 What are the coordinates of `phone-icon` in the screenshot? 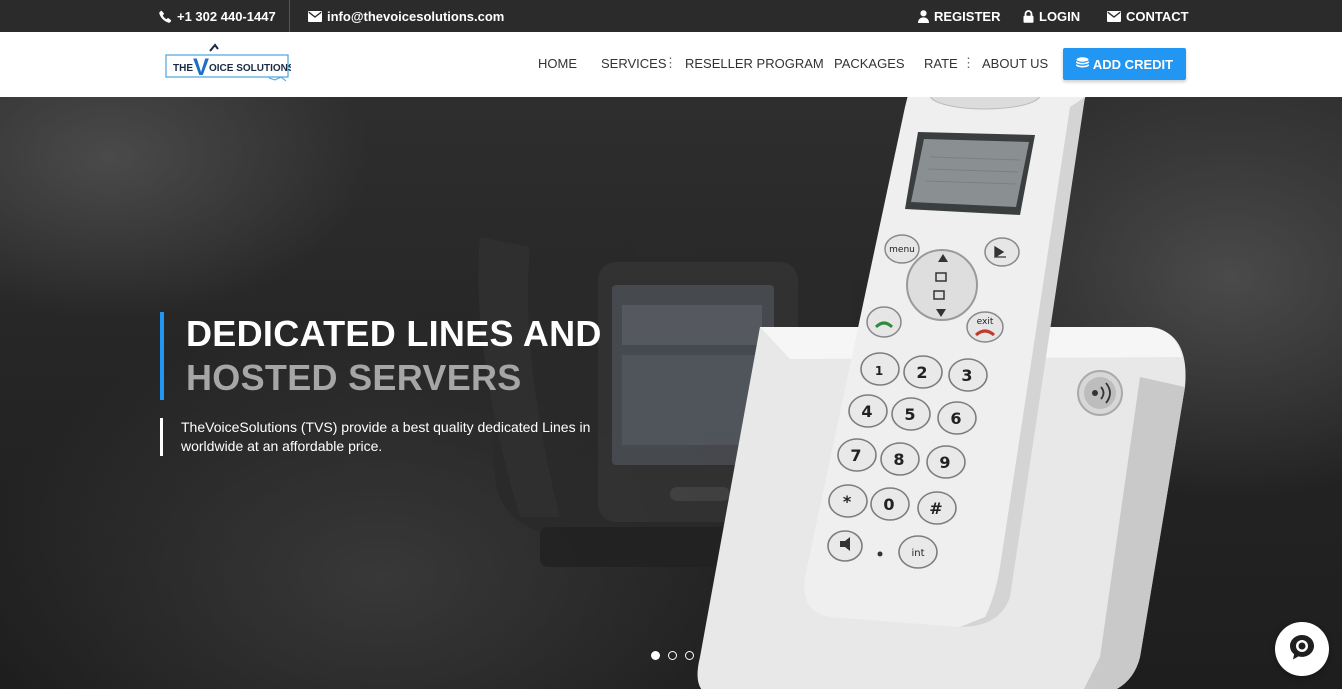 It's located at (165, 16).